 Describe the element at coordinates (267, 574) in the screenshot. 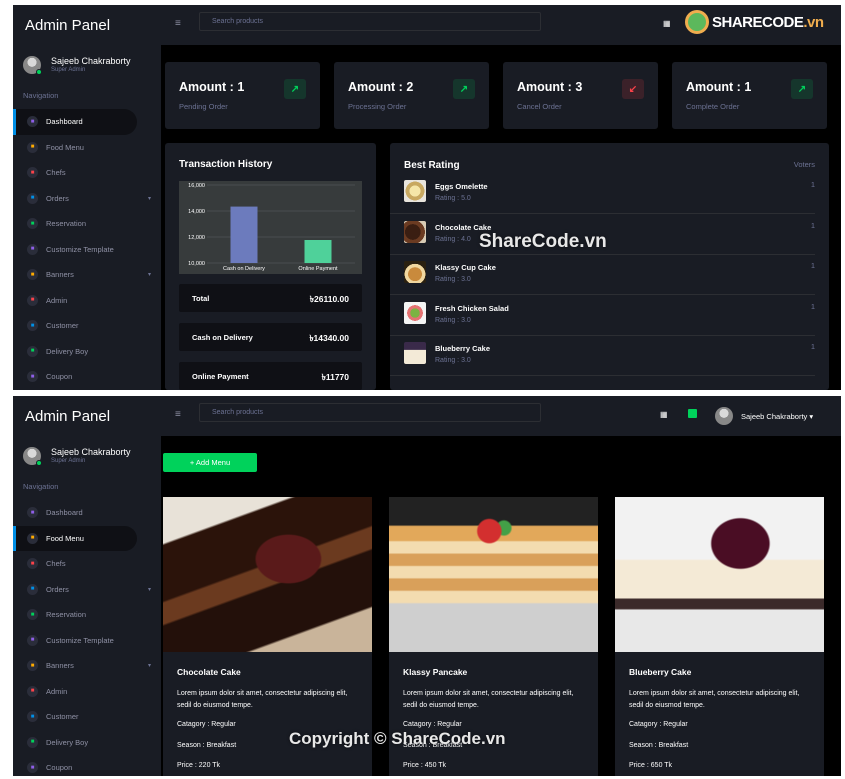

I see `menu-item-image` at that location.